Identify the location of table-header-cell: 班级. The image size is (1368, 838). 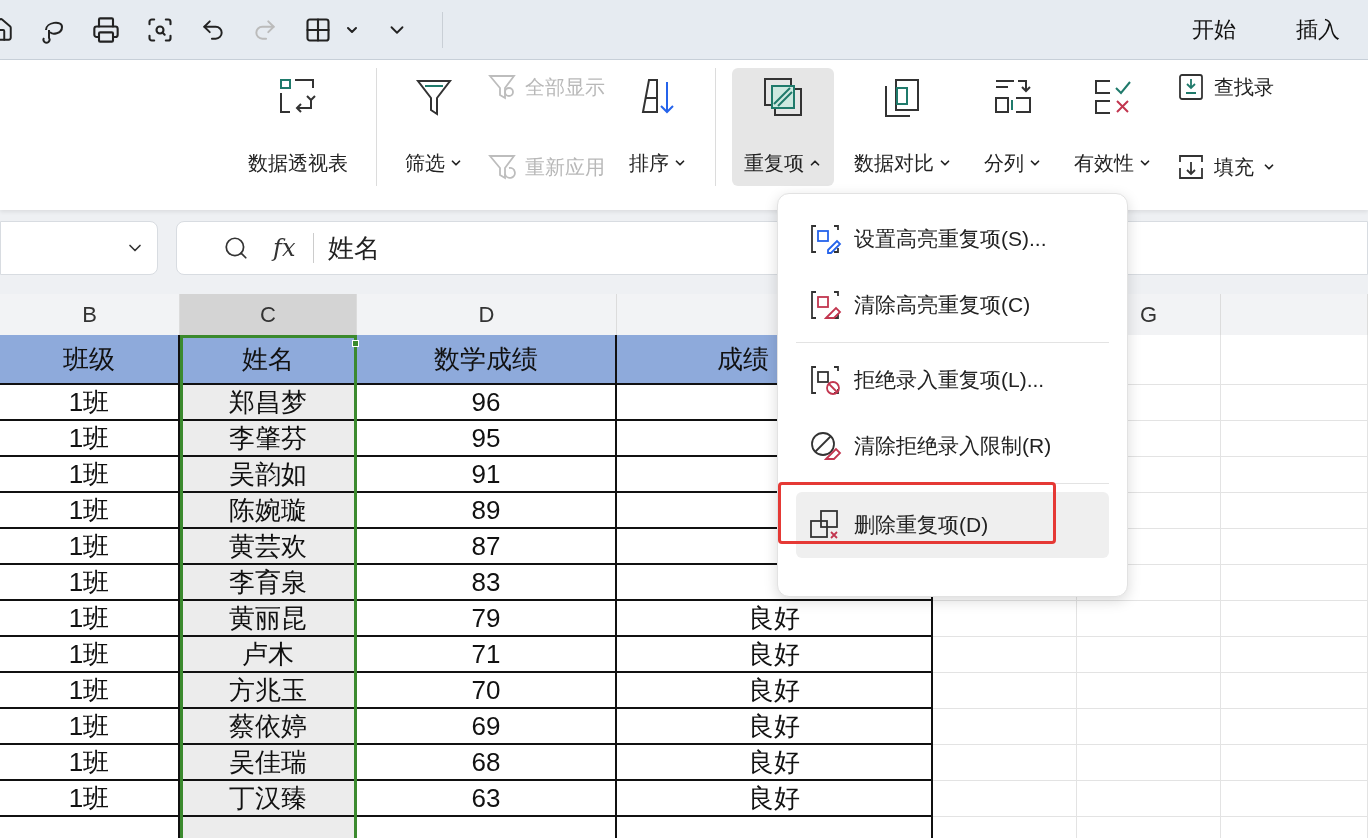
(90, 360).